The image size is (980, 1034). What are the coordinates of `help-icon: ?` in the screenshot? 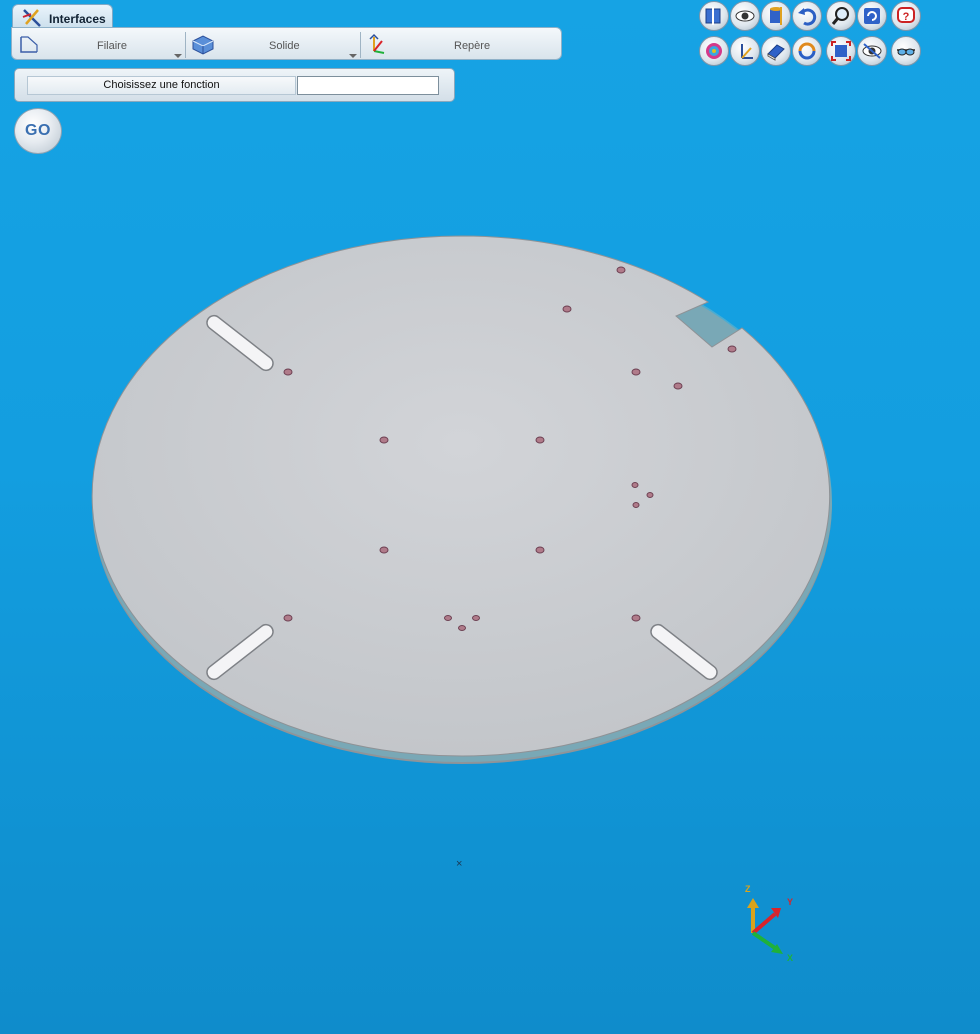 It's located at (906, 16).